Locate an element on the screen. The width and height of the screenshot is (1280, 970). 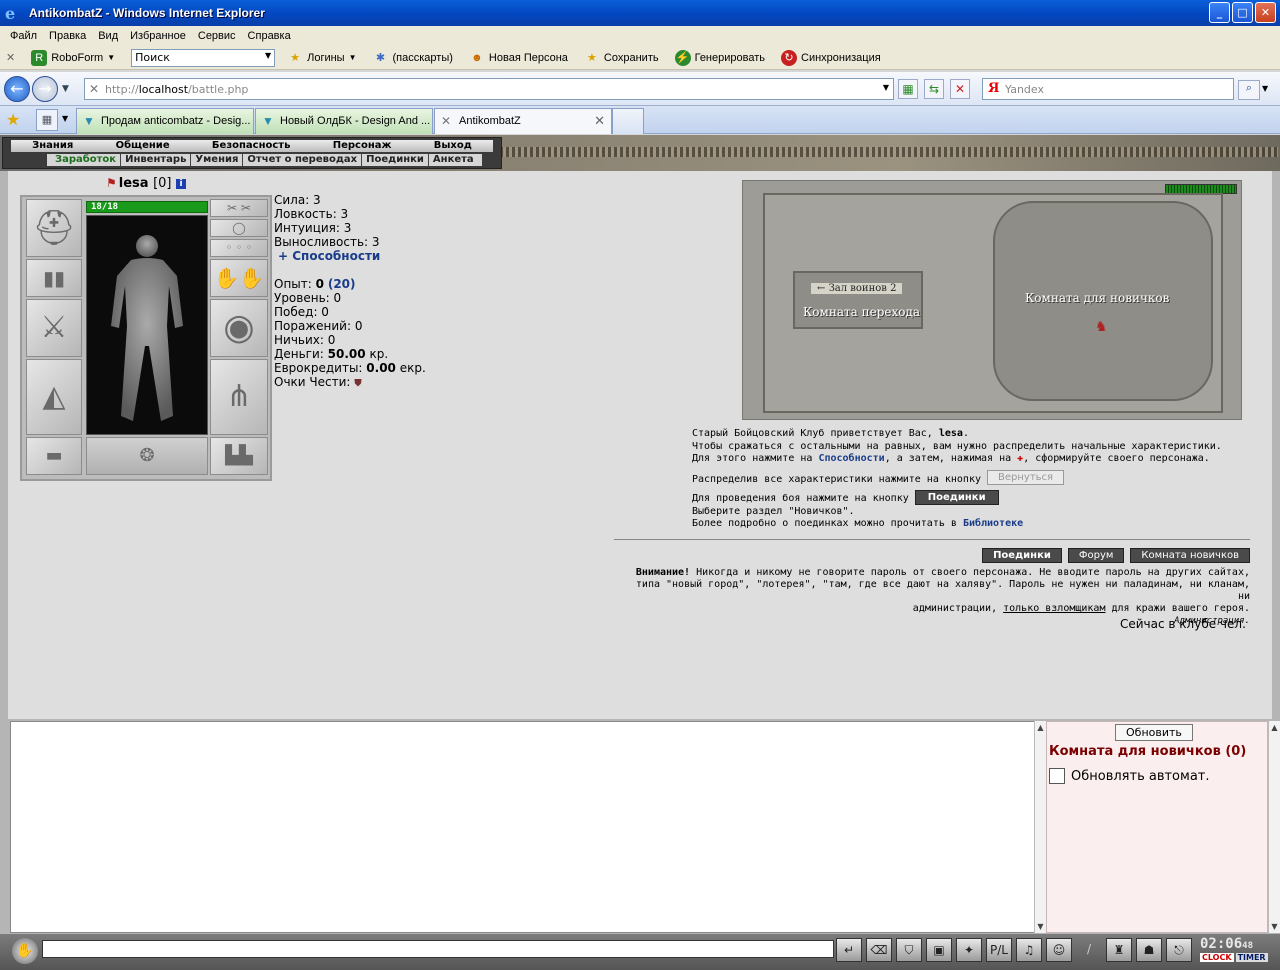
players-icon: ✦ is located at coordinates (969, 950).